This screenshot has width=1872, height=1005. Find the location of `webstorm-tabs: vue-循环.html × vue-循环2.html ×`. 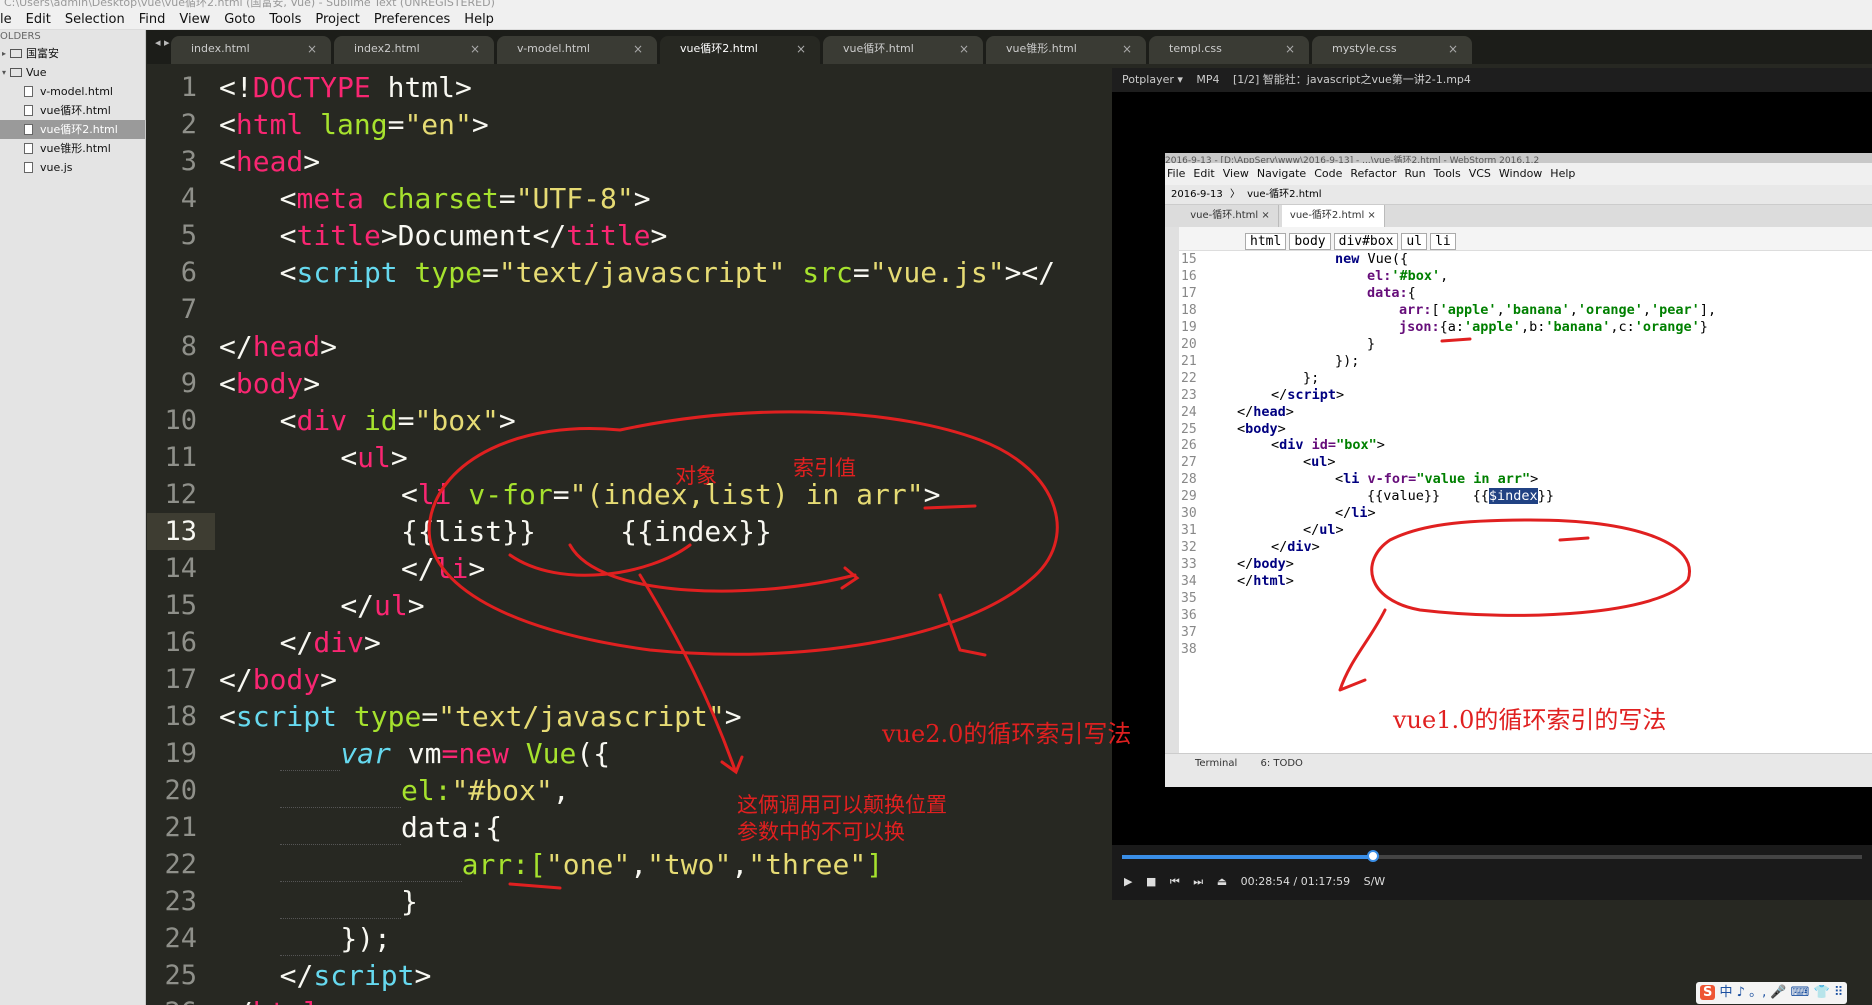

webstorm-tabs: vue-循环.html × vue-循环2.html × is located at coordinates (1518, 216).